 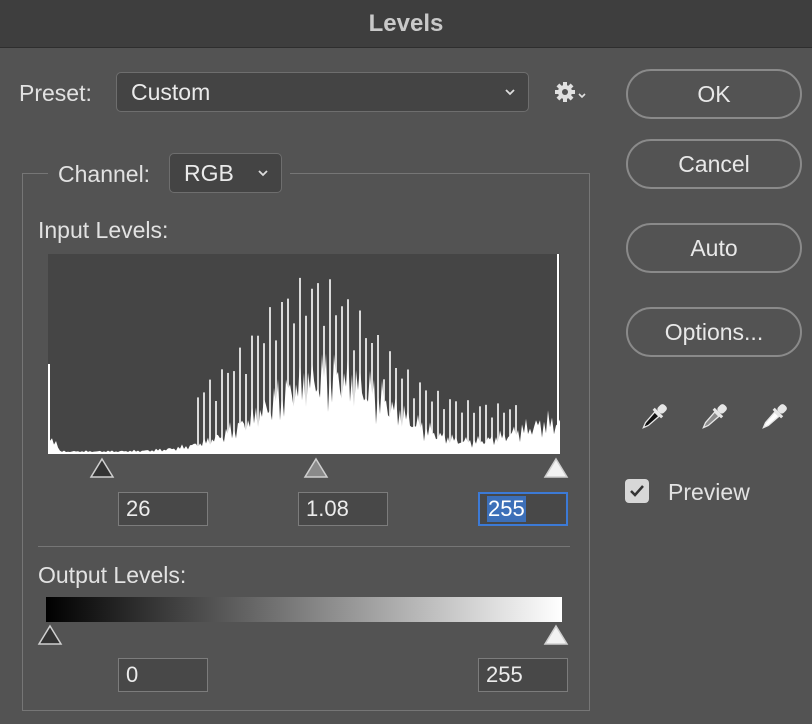 I want to click on histogram-area, so click(x=304, y=402).